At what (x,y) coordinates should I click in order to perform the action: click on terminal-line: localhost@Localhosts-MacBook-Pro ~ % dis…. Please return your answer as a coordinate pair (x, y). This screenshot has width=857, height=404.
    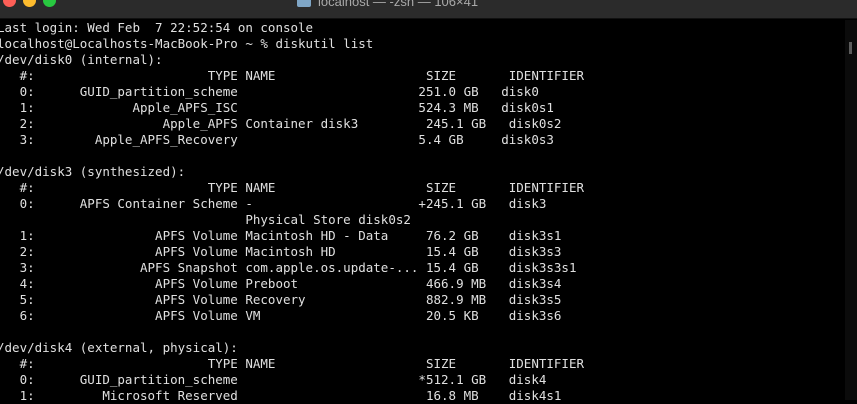
    Looking at the image, I should click on (187, 43).